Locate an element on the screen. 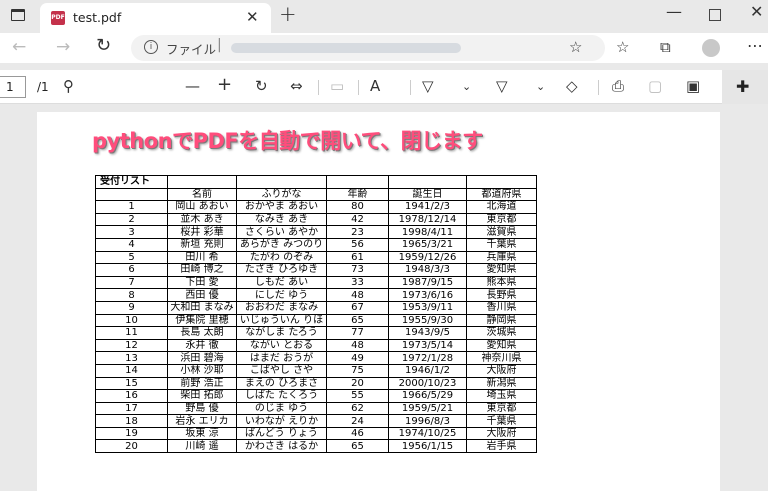 This screenshot has width=768, height=491. favorites-icon: ☆ is located at coordinates (622, 47).